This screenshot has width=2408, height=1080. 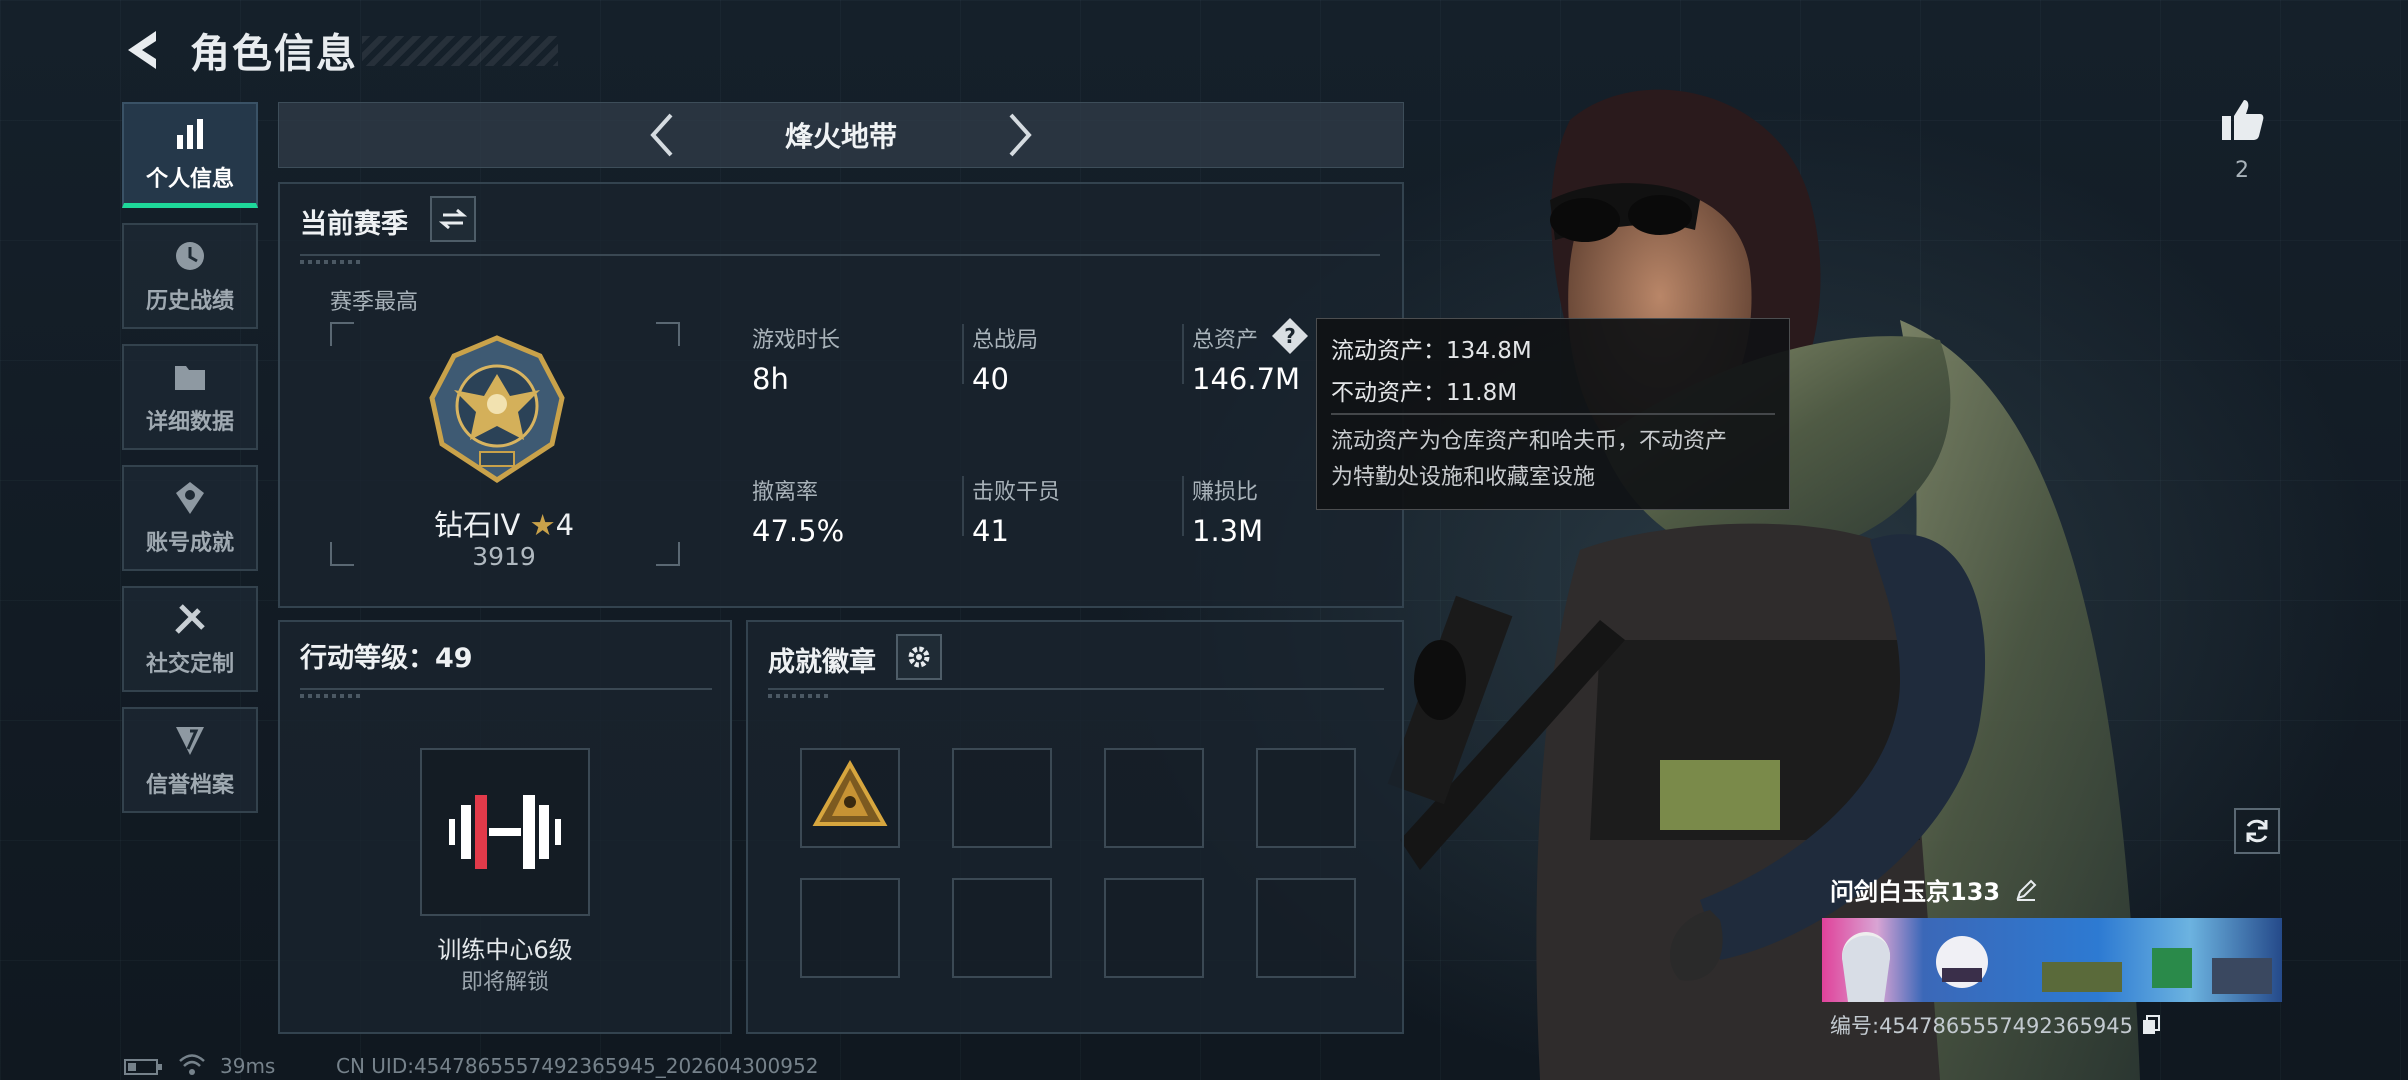 I want to click on profit-ratio-value: 1.3M, so click(x=1228, y=531).